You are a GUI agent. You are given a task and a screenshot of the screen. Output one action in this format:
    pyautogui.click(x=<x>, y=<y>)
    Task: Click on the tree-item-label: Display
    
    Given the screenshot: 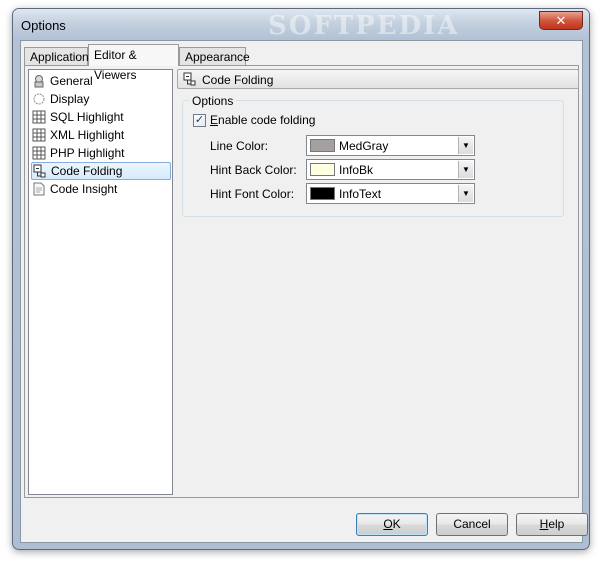 What is the action you would take?
    pyautogui.click(x=70, y=99)
    